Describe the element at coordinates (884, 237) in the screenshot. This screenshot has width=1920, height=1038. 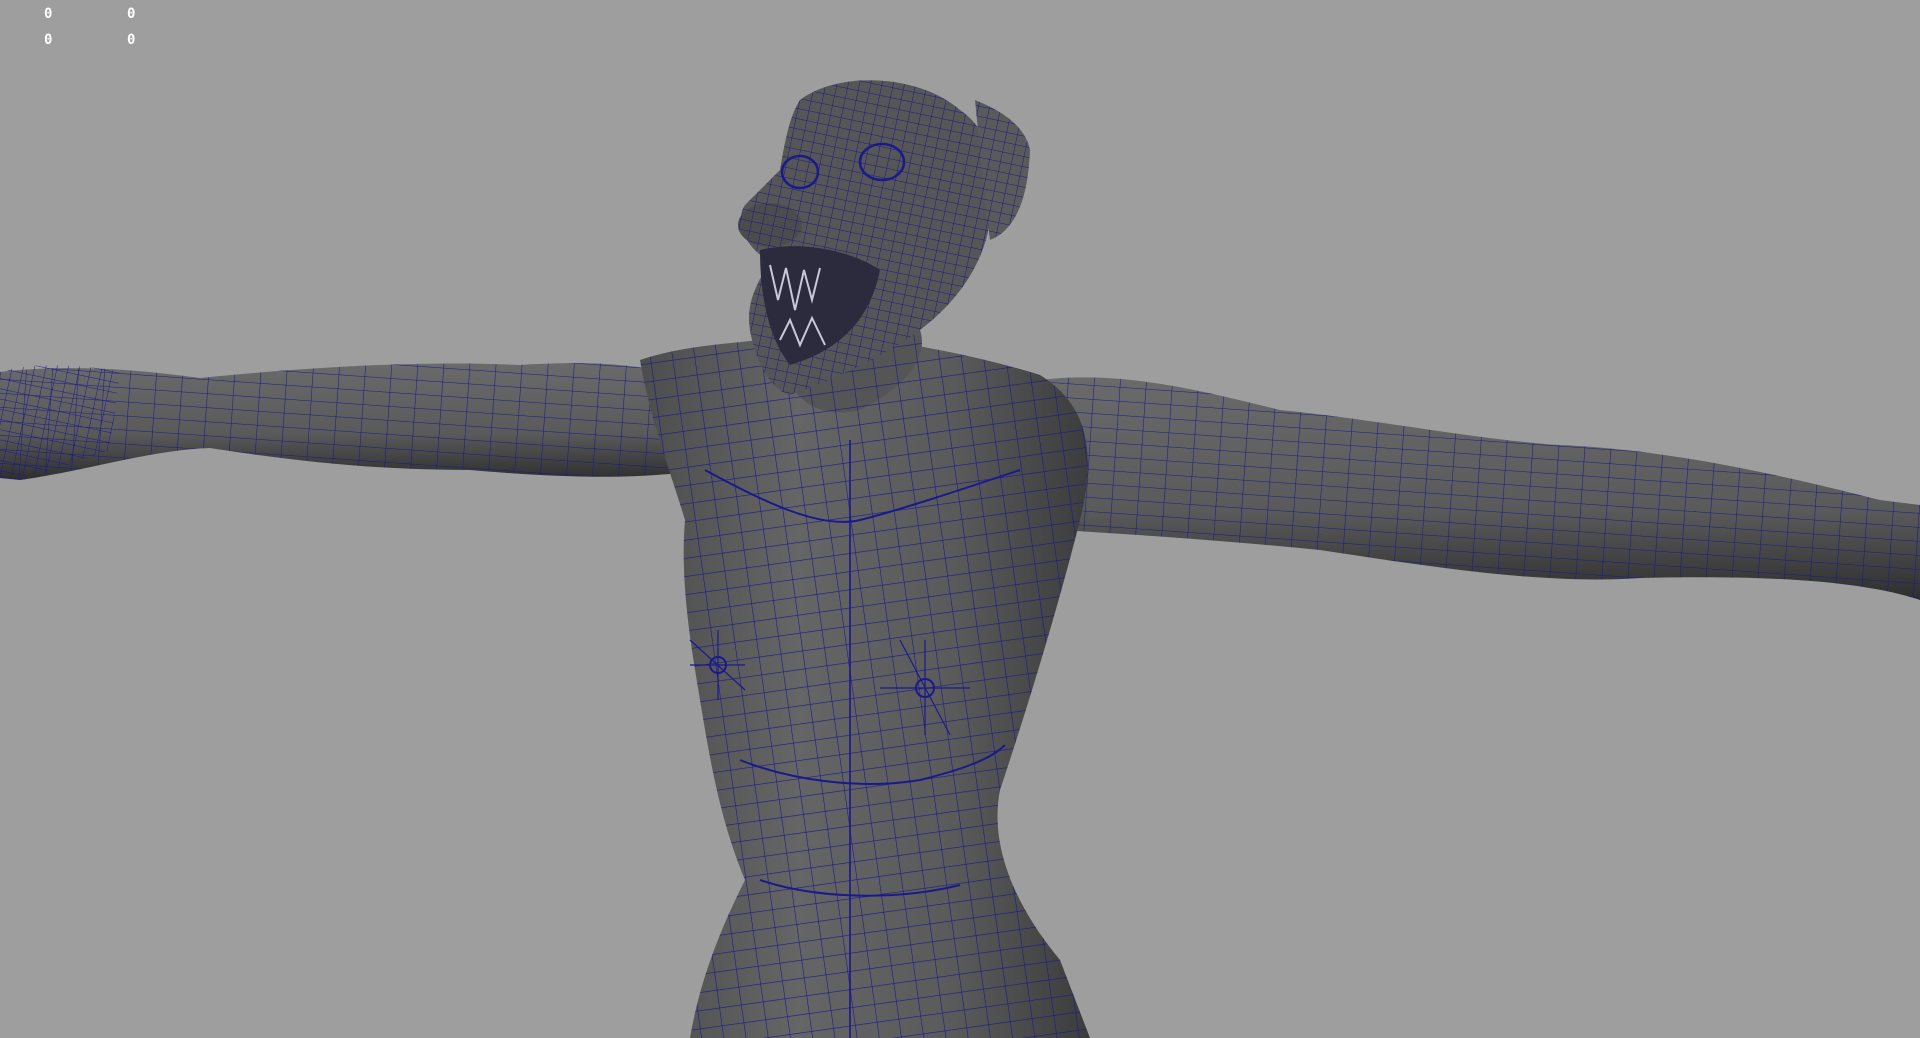
I see `creature-head` at that location.